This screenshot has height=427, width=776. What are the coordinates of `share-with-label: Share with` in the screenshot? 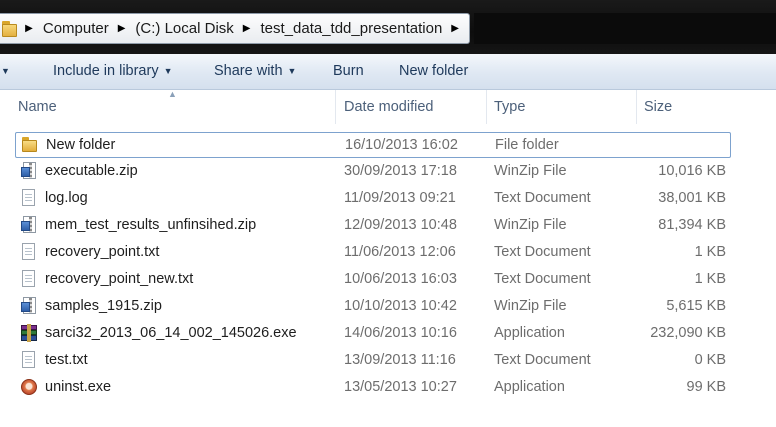 It's located at (248, 71).